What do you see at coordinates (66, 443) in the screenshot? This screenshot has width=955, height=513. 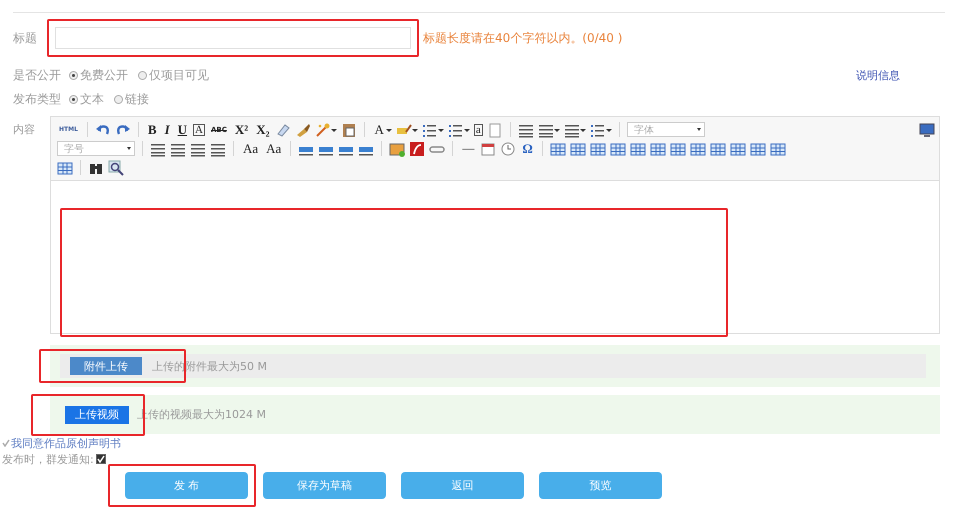 I see `agreement-link: 我同意作品原创声明书` at bounding box center [66, 443].